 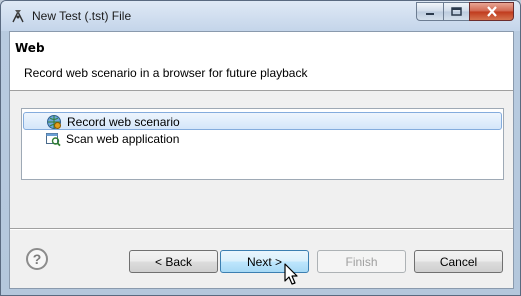 I want to click on finish-button: Finish, so click(x=361, y=261).